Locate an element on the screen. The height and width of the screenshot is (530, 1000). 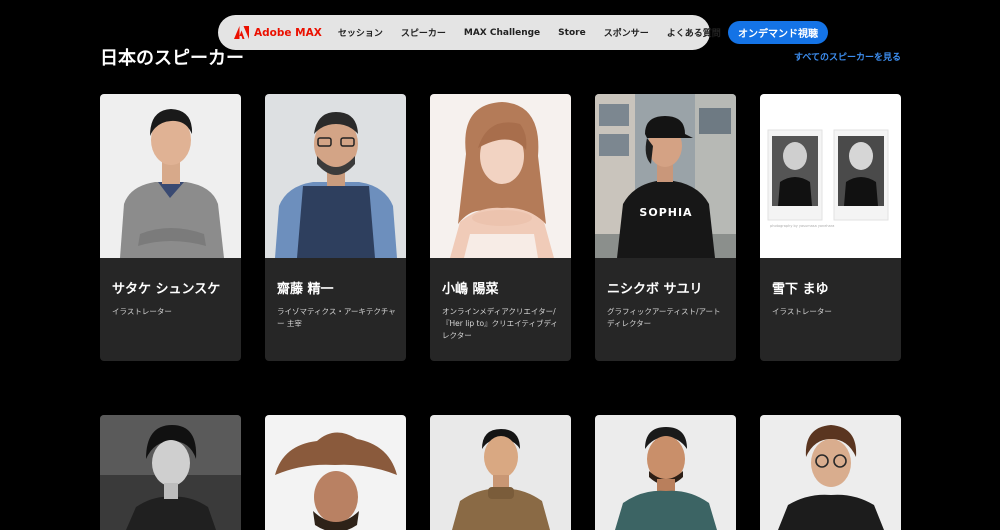
photo-caption: photography by yasumasa yonehara is located at coordinates (802, 226).